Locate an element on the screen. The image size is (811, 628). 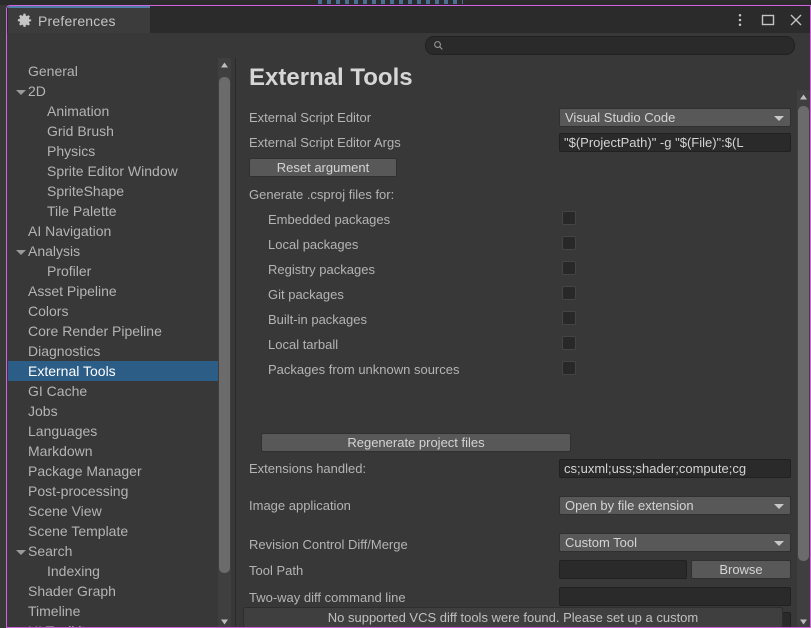
regenerate-project-files-label: Regenerate project files is located at coordinates (416, 442).